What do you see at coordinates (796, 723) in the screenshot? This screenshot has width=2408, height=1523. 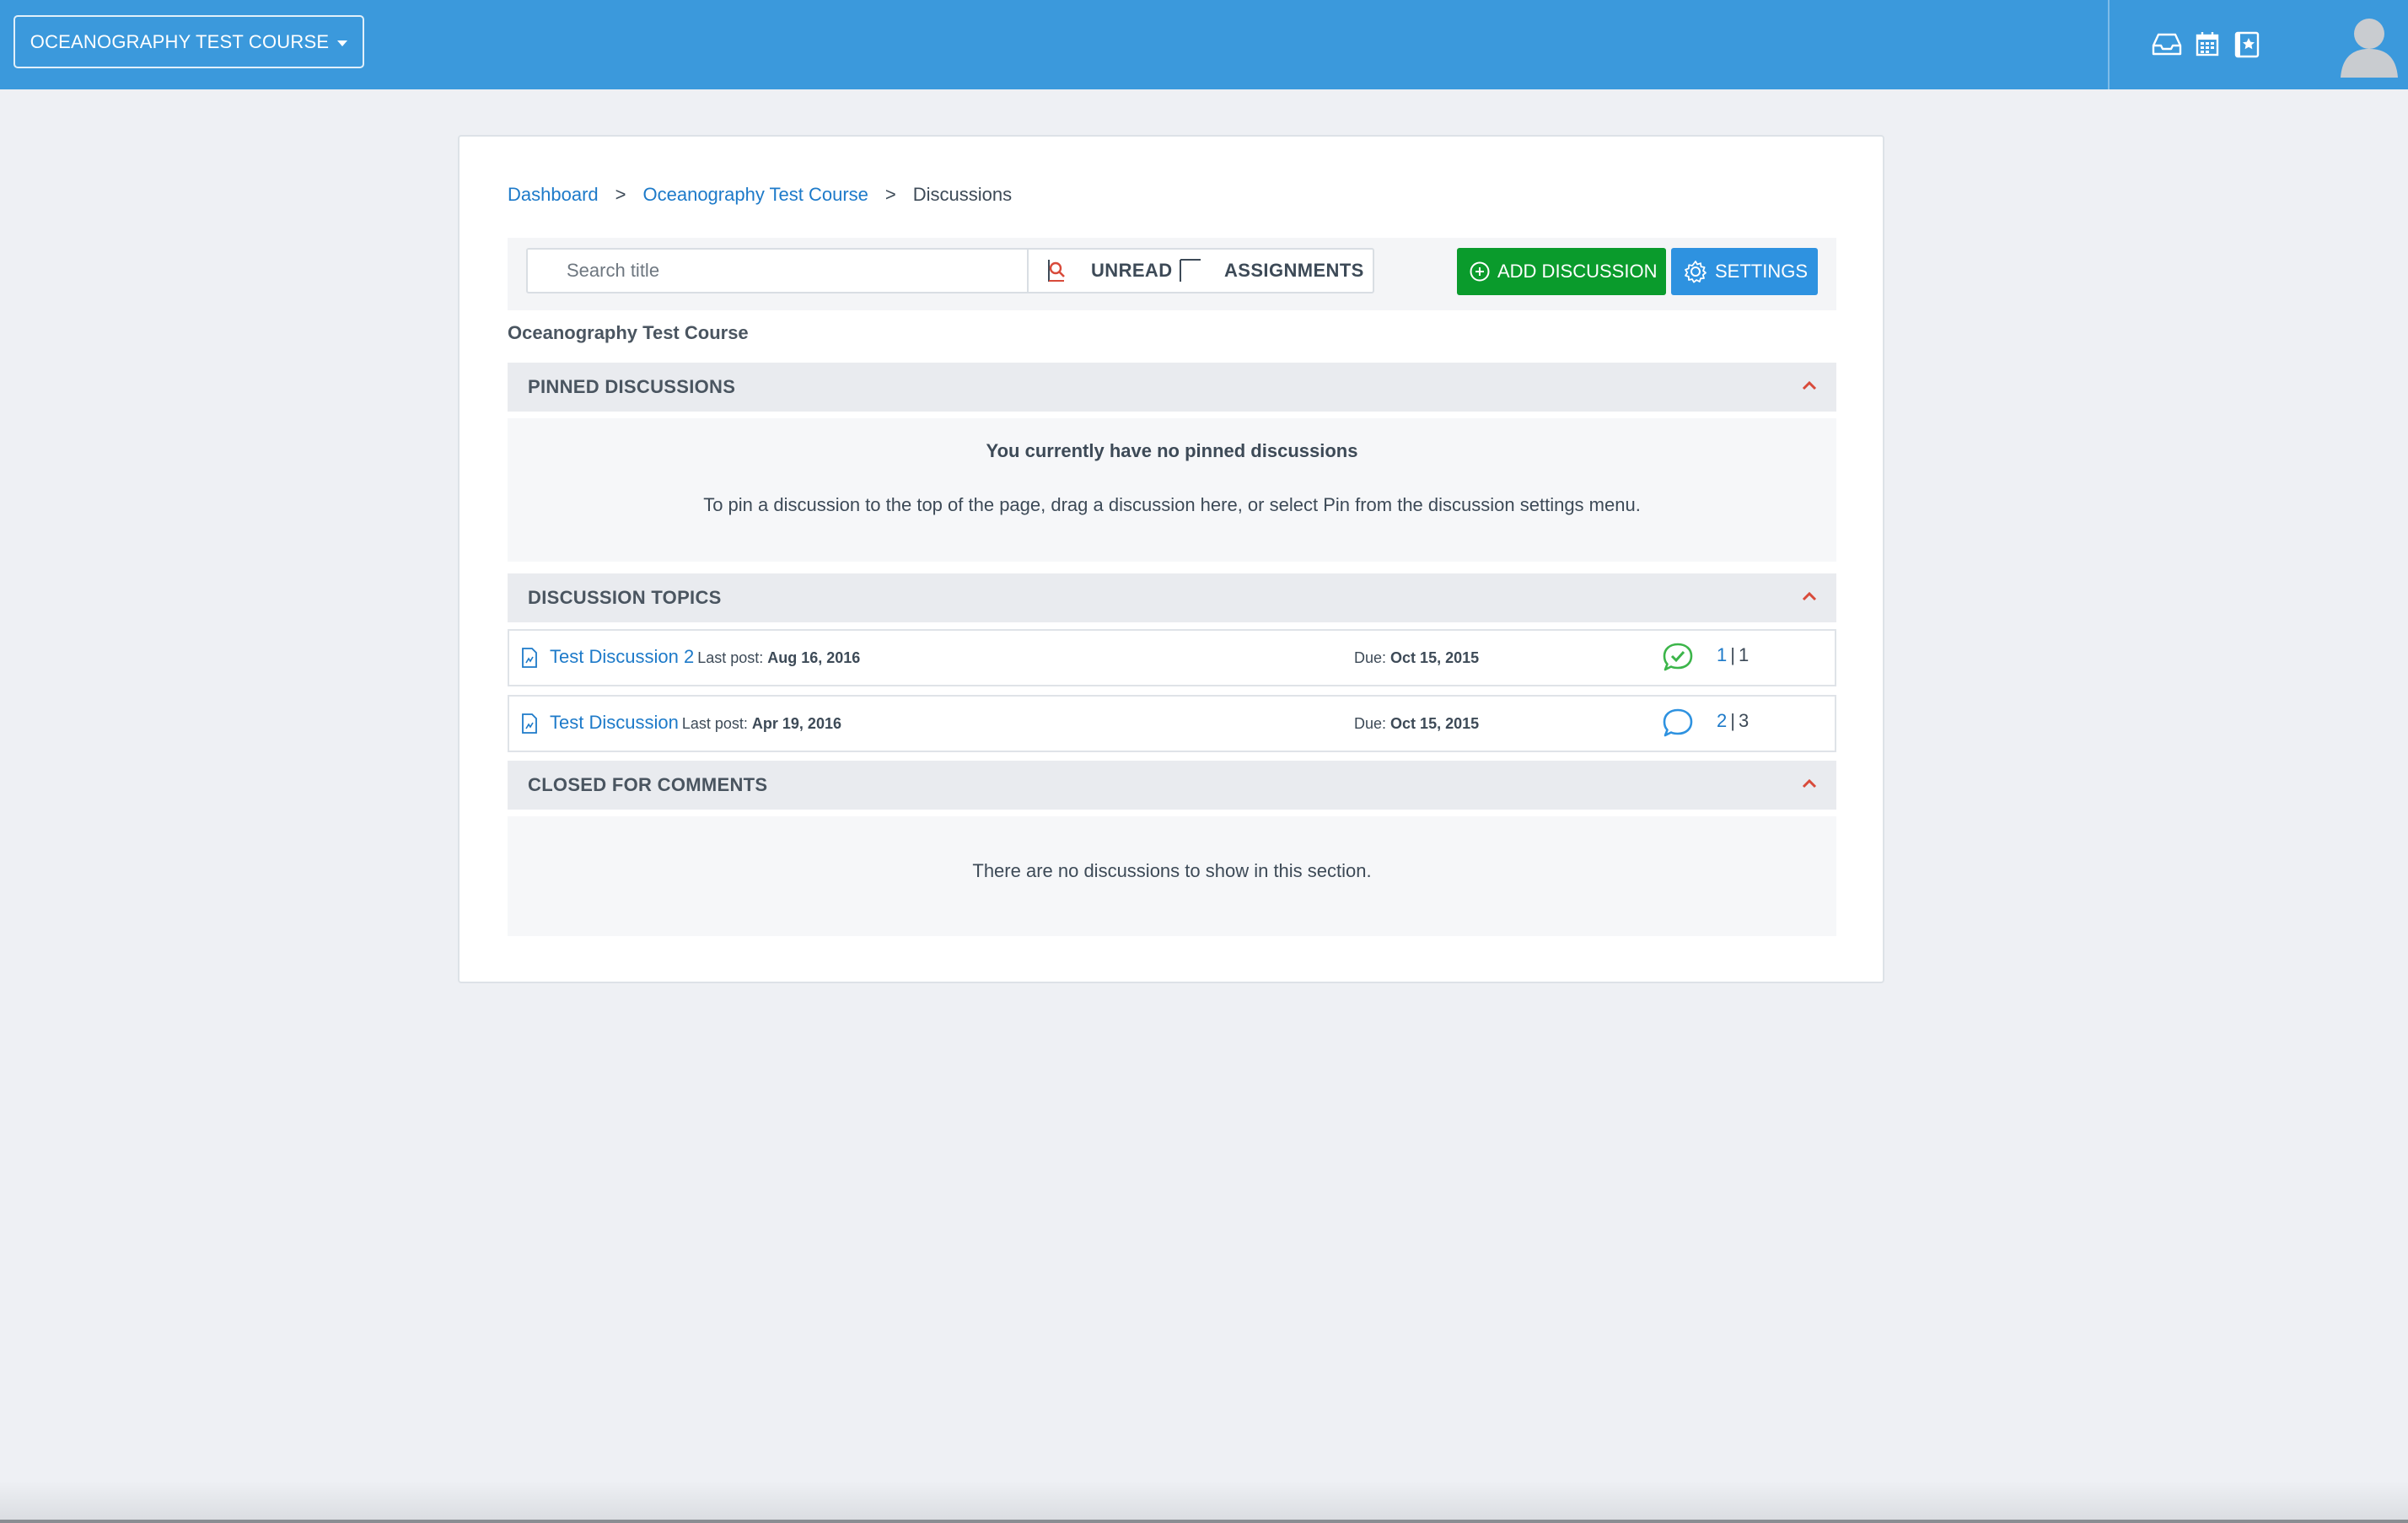 I see `last-post-date: Apr 19, 2016` at bounding box center [796, 723].